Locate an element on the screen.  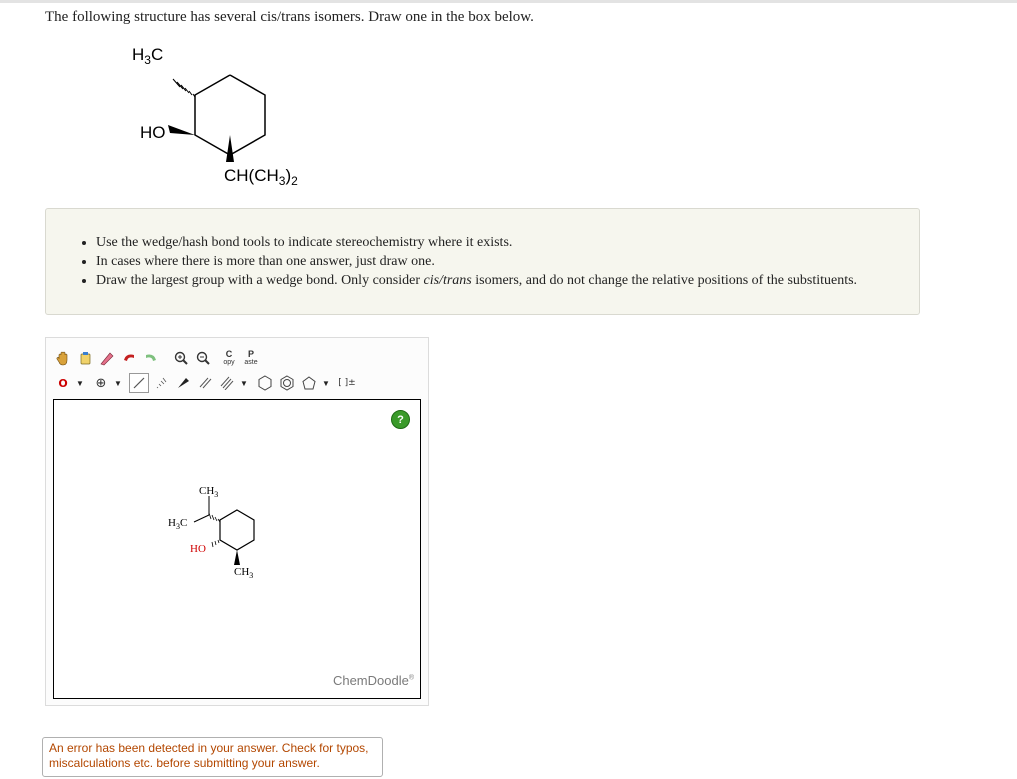
toolbar-row-2: O ▼ ⊕ ▼ ▼ ▼ [ ]± is located at coordinates (206, 383).